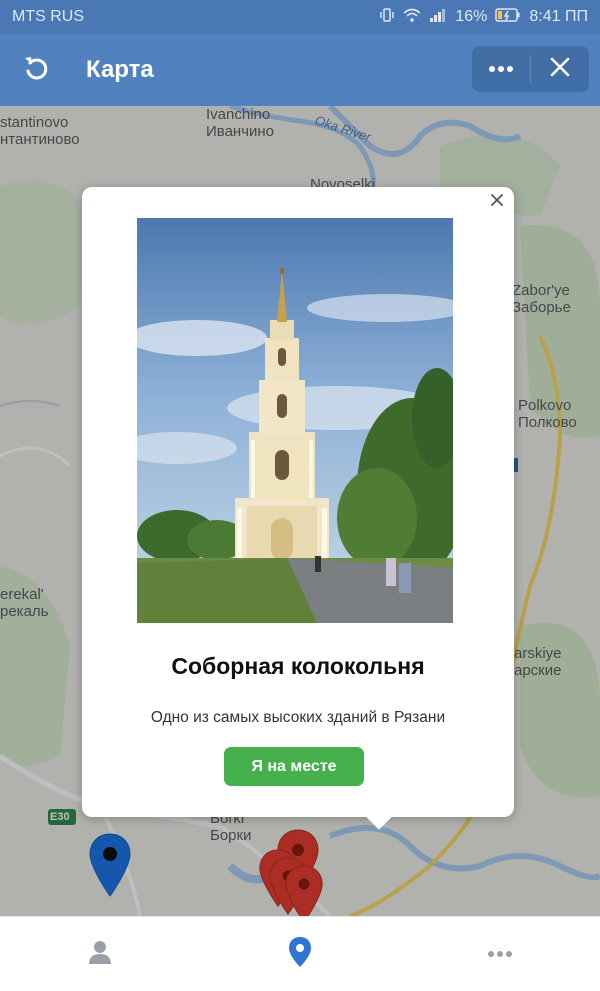 The image size is (600, 991). Describe the element at coordinates (412, 17) in the screenshot. I see `wifi-icon` at that location.